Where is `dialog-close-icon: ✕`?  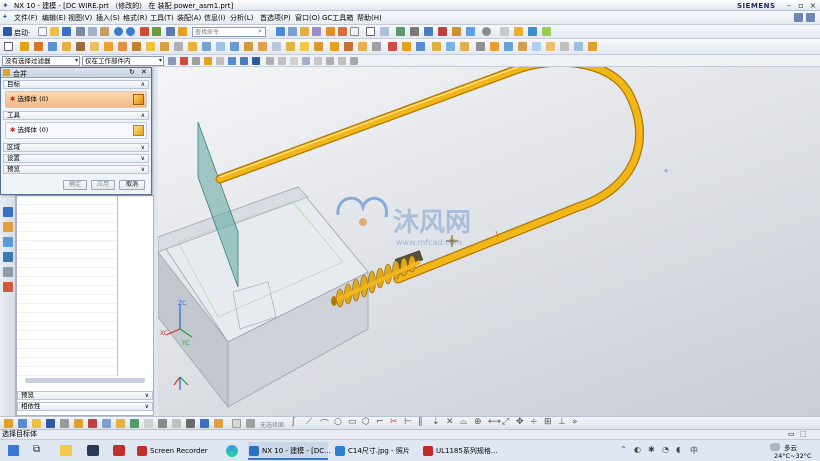 dialog-close-icon: ✕ is located at coordinates (144, 72).